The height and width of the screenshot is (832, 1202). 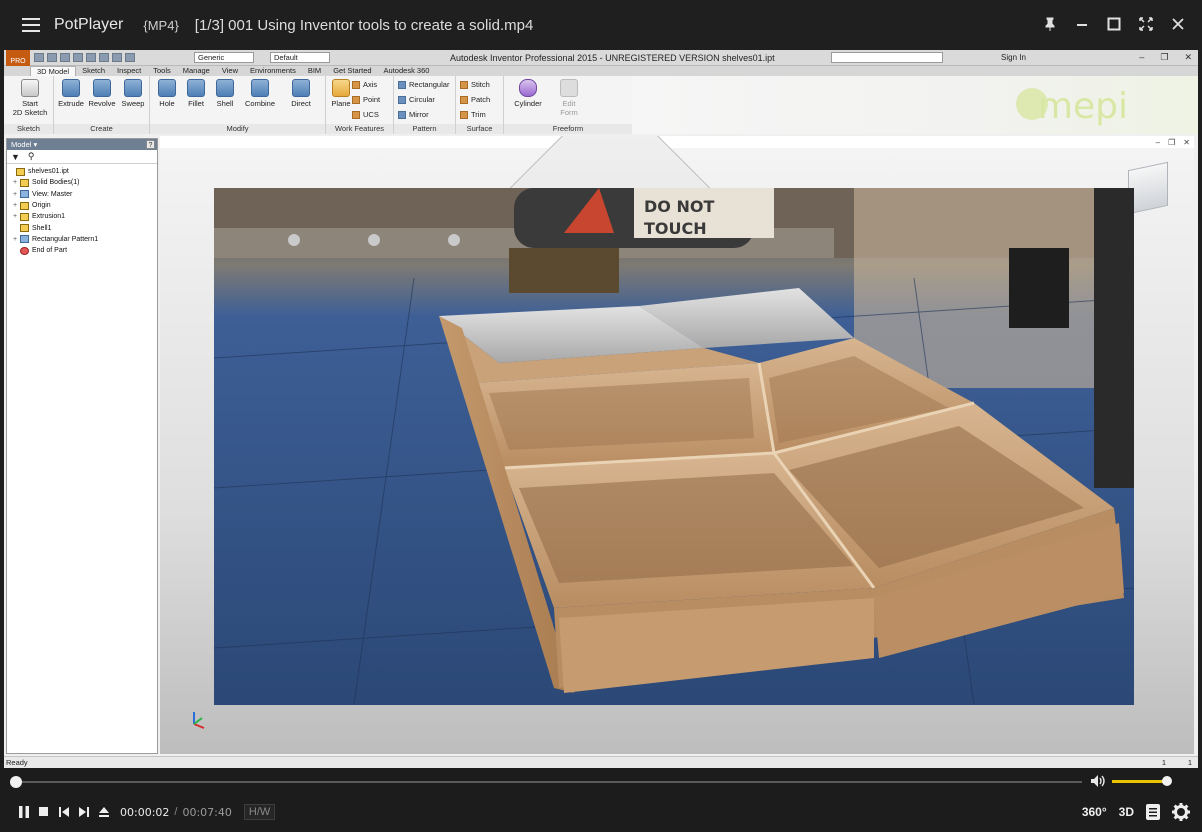 I want to click on vr-360-button: 360°, so click(x=1094, y=812).